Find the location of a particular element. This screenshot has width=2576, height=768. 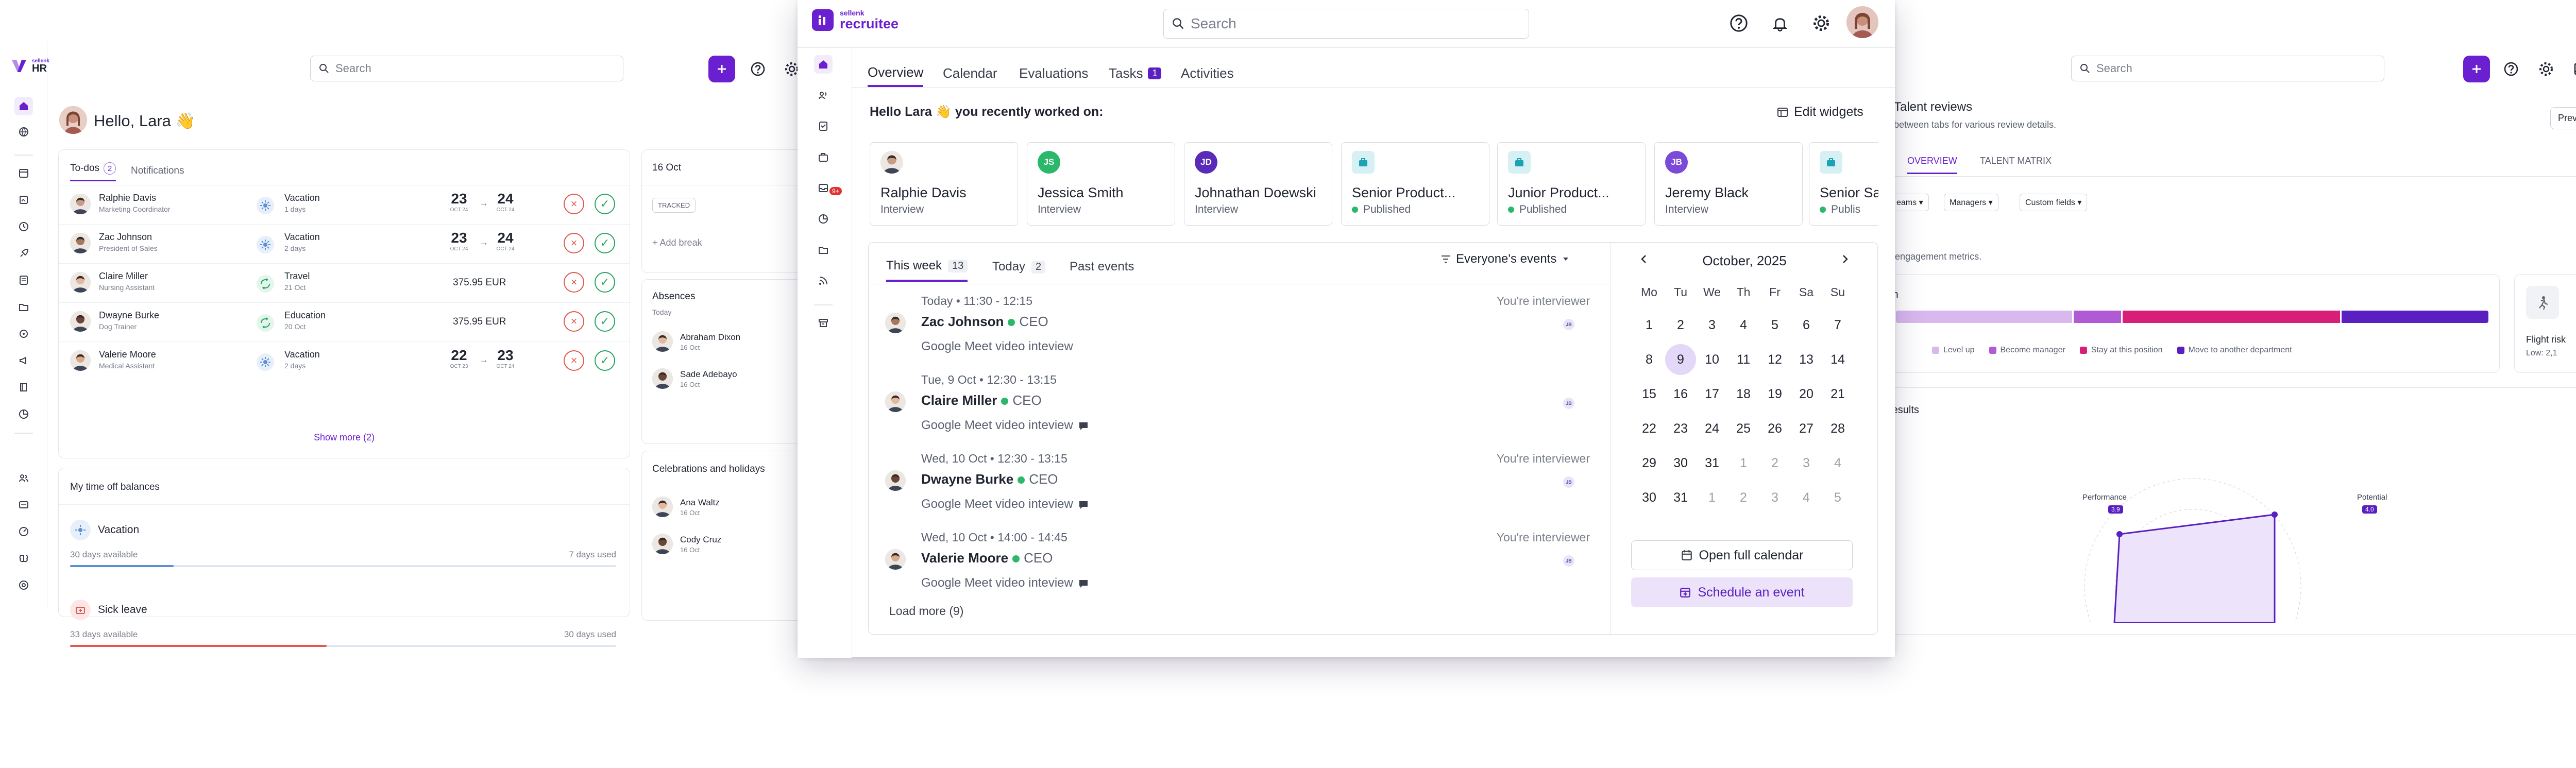

calendar-day: 29 is located at coordinates (1650, 464).